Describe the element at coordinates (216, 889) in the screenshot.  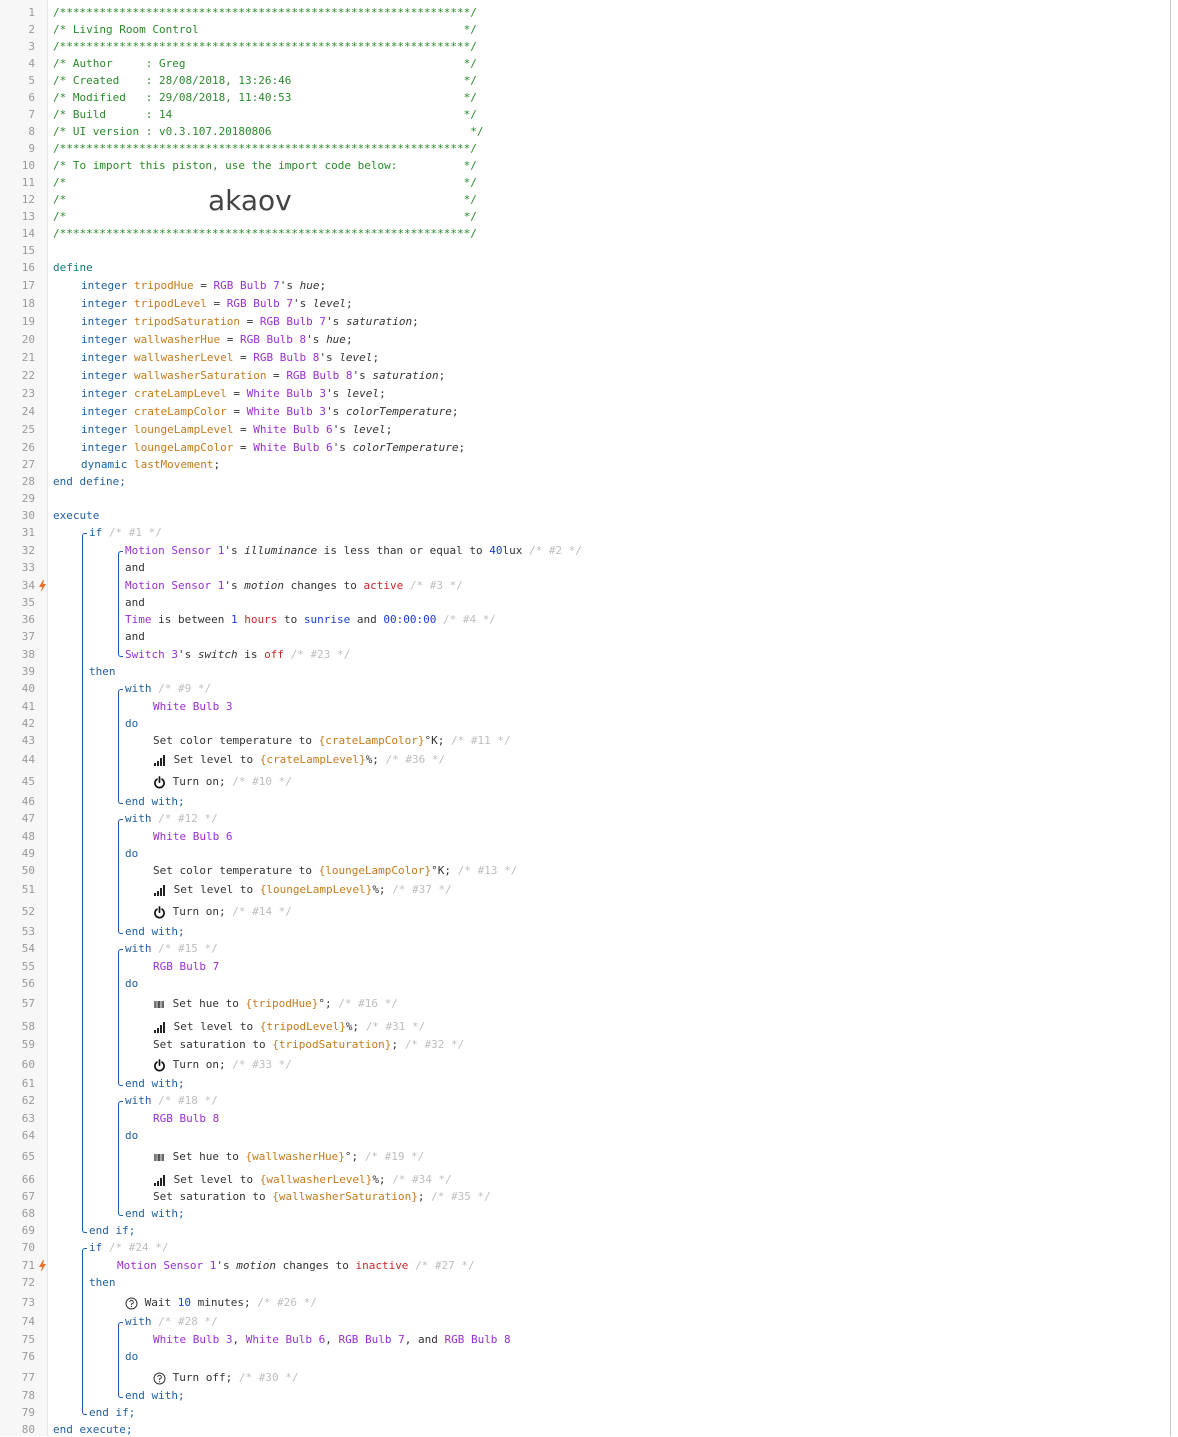
I see `task-command: Set level to` at that location.